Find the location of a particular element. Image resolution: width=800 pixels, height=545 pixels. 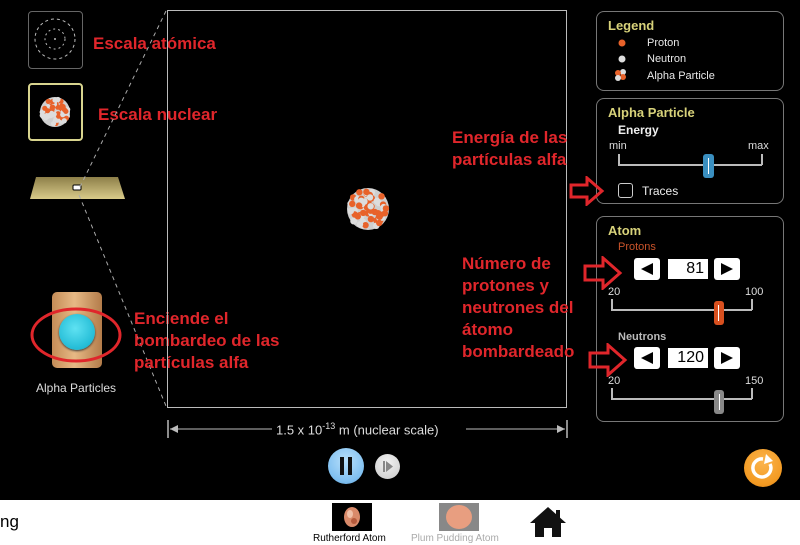

step-button is located at coordinates (387, 466).